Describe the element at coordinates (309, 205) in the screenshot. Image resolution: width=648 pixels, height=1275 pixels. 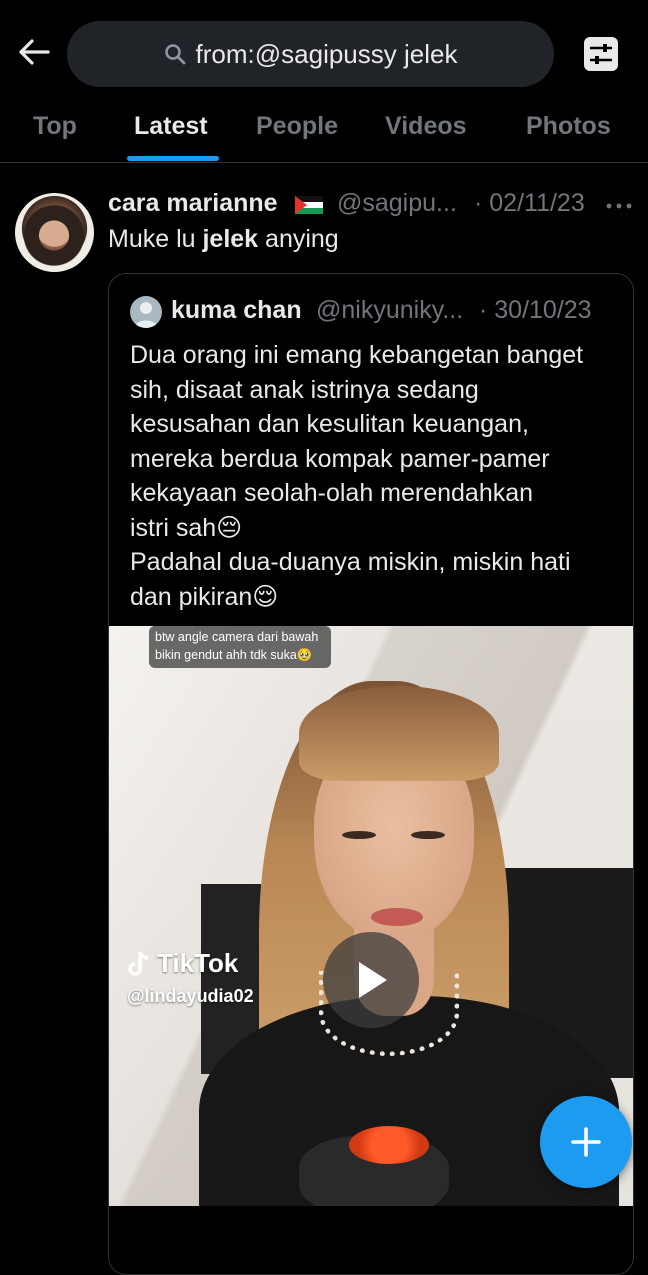
I see `palestine-flag-icon` at that location.